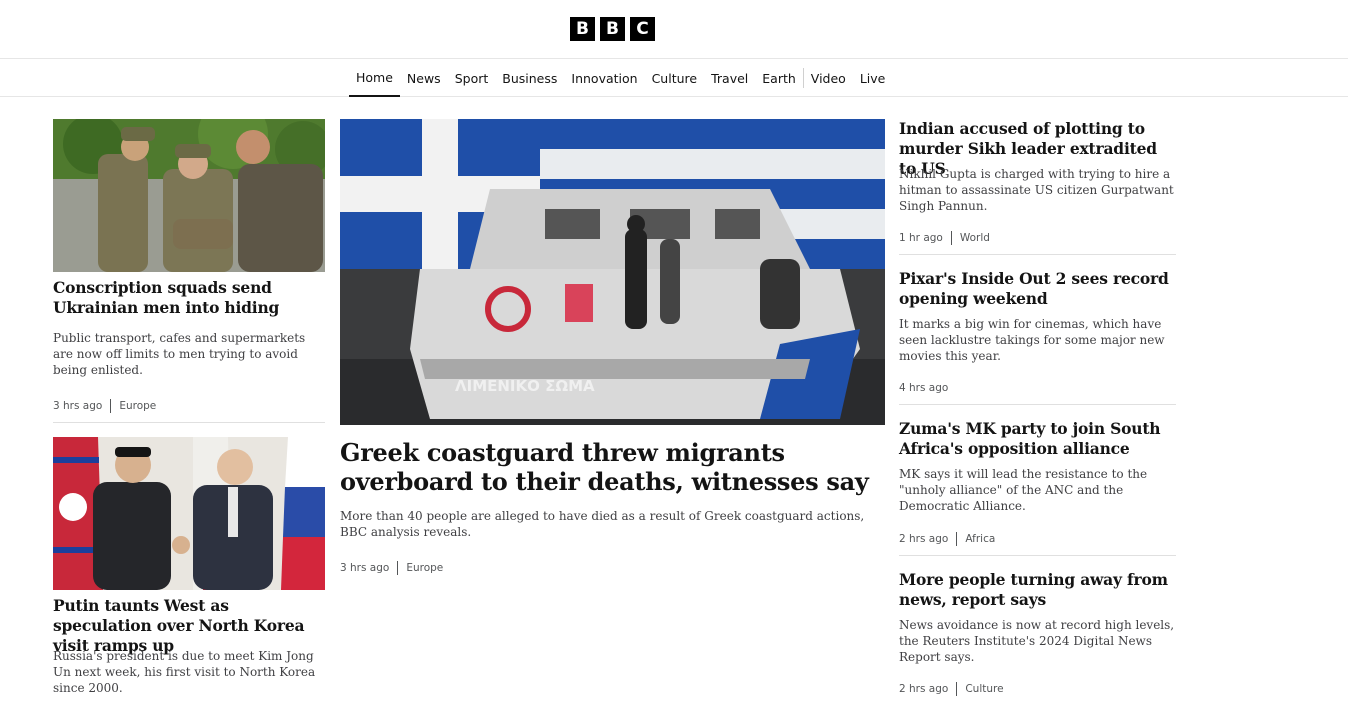 The width and height of the screenshot is (1348, 714). Describe the element at coordinates (873, 78) in the screenshot. I see `nav-live: Live` at that location.